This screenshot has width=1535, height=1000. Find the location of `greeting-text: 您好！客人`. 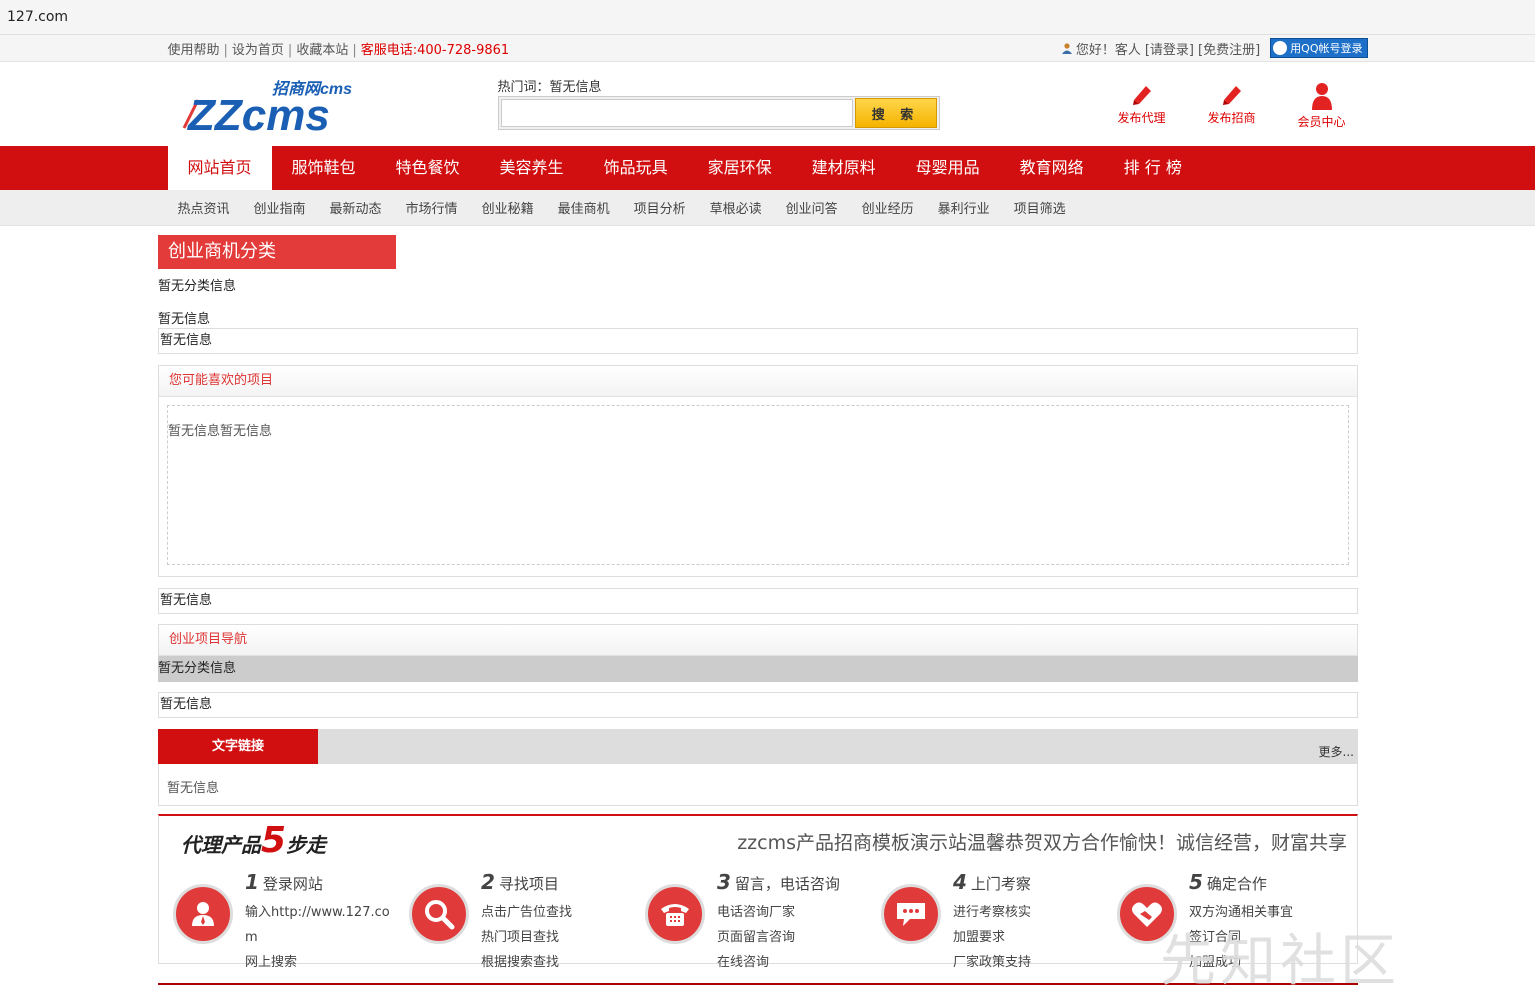

greeting-text: 您好！客人 is located at coordinates (1108, 50).